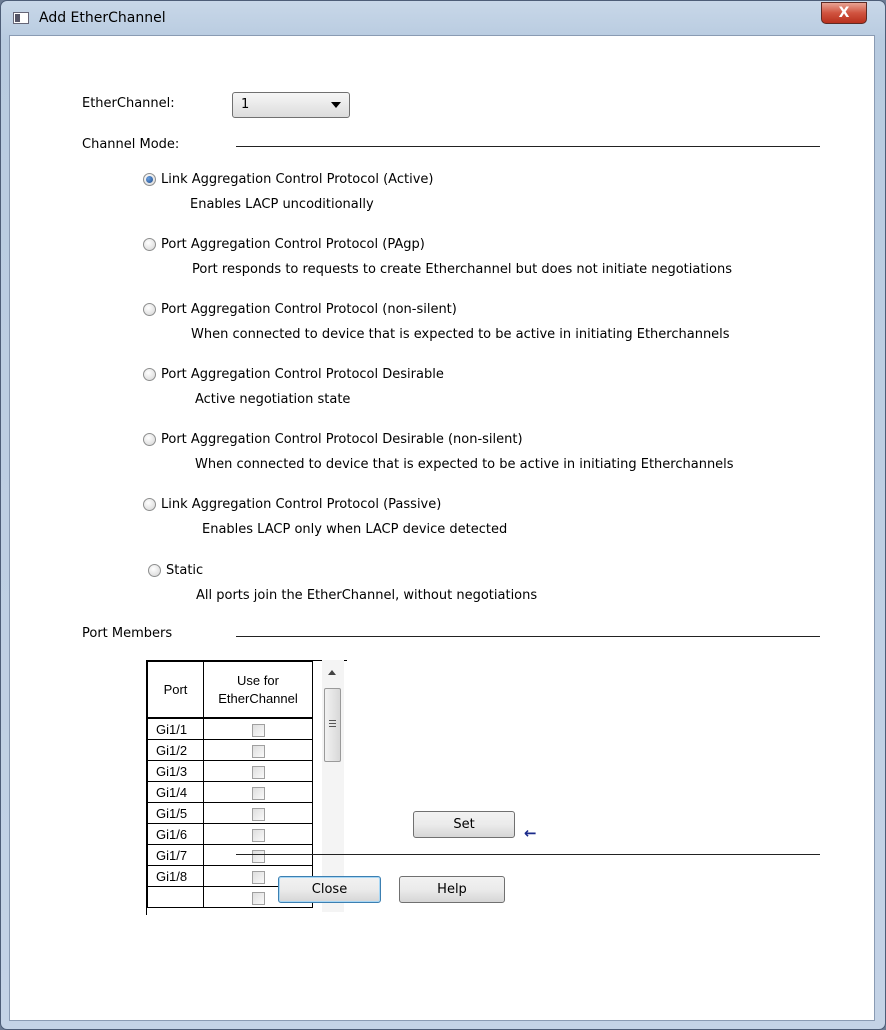 The height and width of the screenshot is (1030, 886). Describe the element at coordinates (258, 680) in the screenshot. I see `column-header-line: Use for` at that location.